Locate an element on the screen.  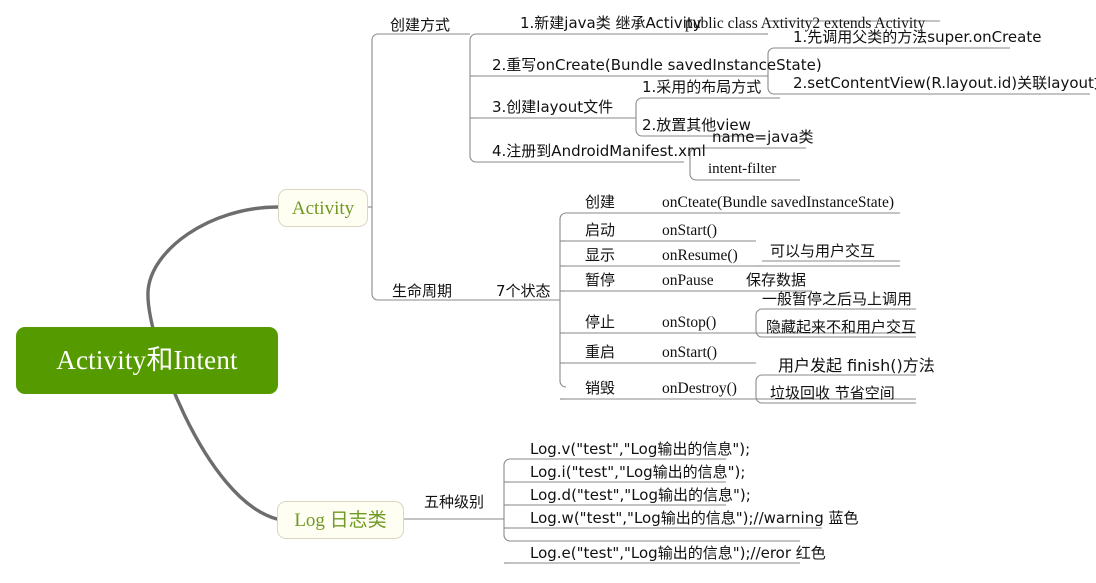
group-label-create-method-text: 创建方式 is located at coordinates (420, 25).